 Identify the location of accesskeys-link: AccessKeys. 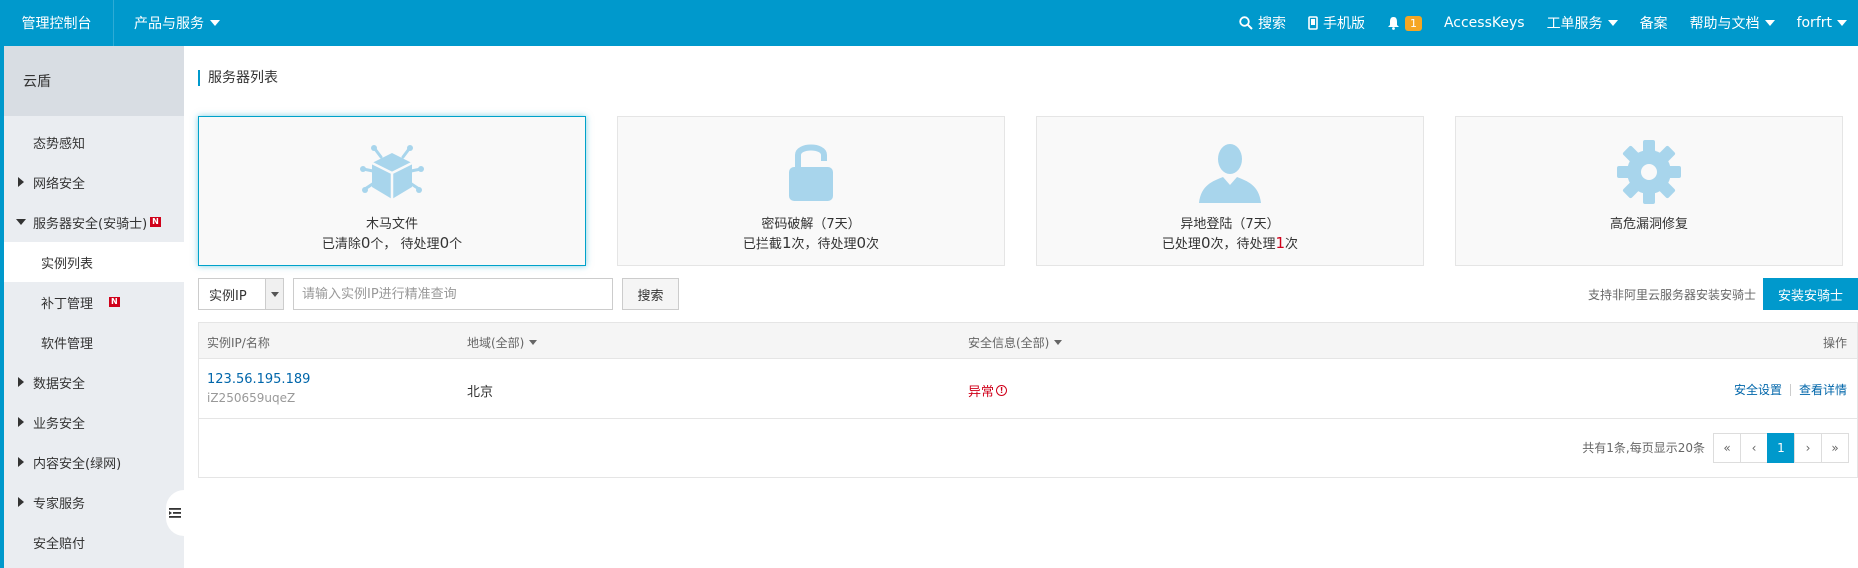
(1484, 23).